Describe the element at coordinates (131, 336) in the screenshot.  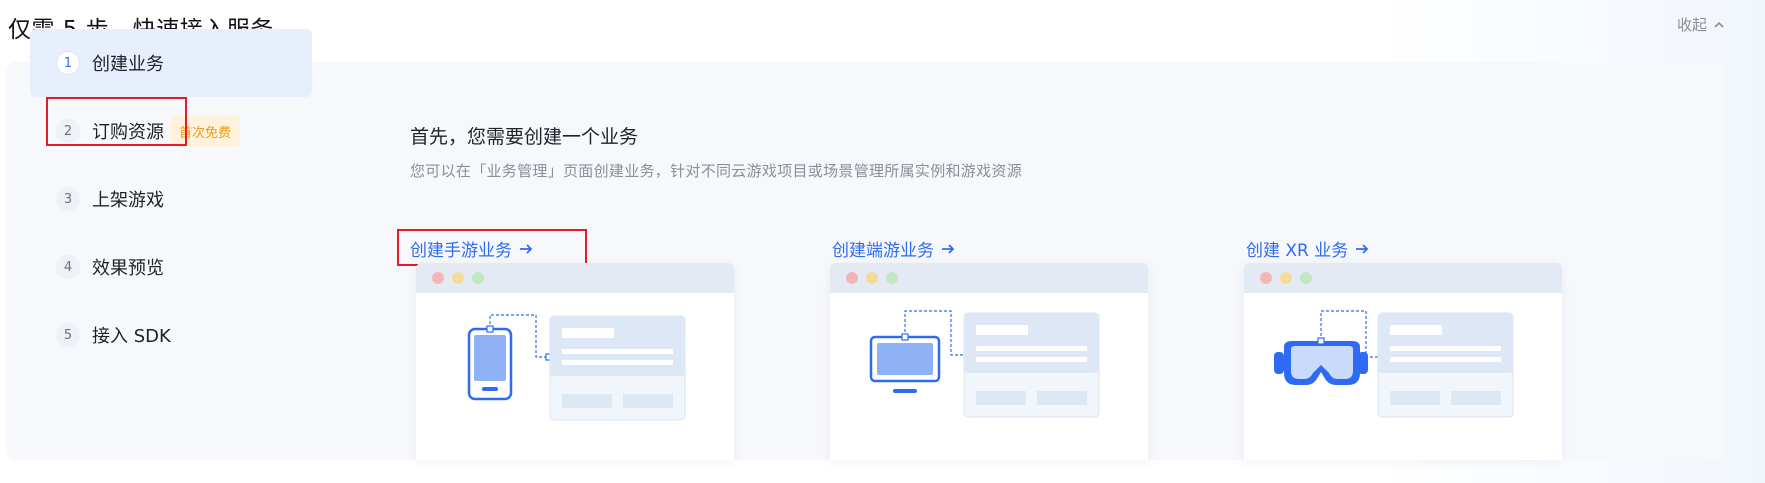
I see `step-label: 接入 SDK` at that location.